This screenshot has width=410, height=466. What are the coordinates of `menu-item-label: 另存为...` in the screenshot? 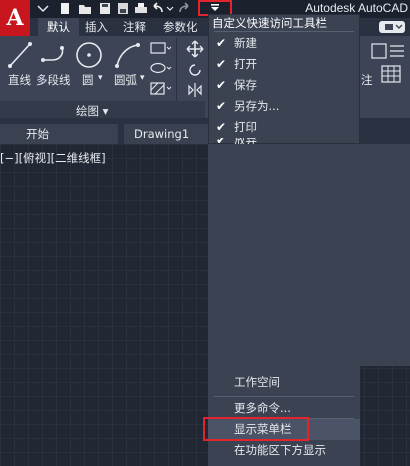 It's located at (257, 106).